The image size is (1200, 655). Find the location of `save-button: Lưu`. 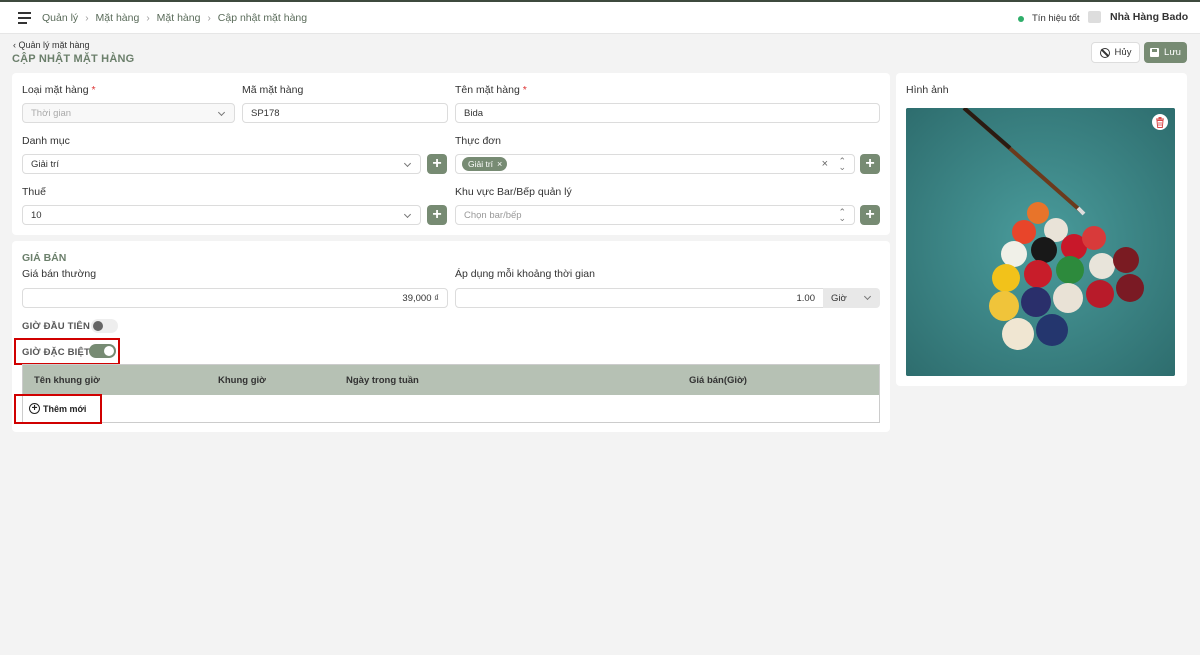

save-button: Lưu is located at coordinates (1165, 52).